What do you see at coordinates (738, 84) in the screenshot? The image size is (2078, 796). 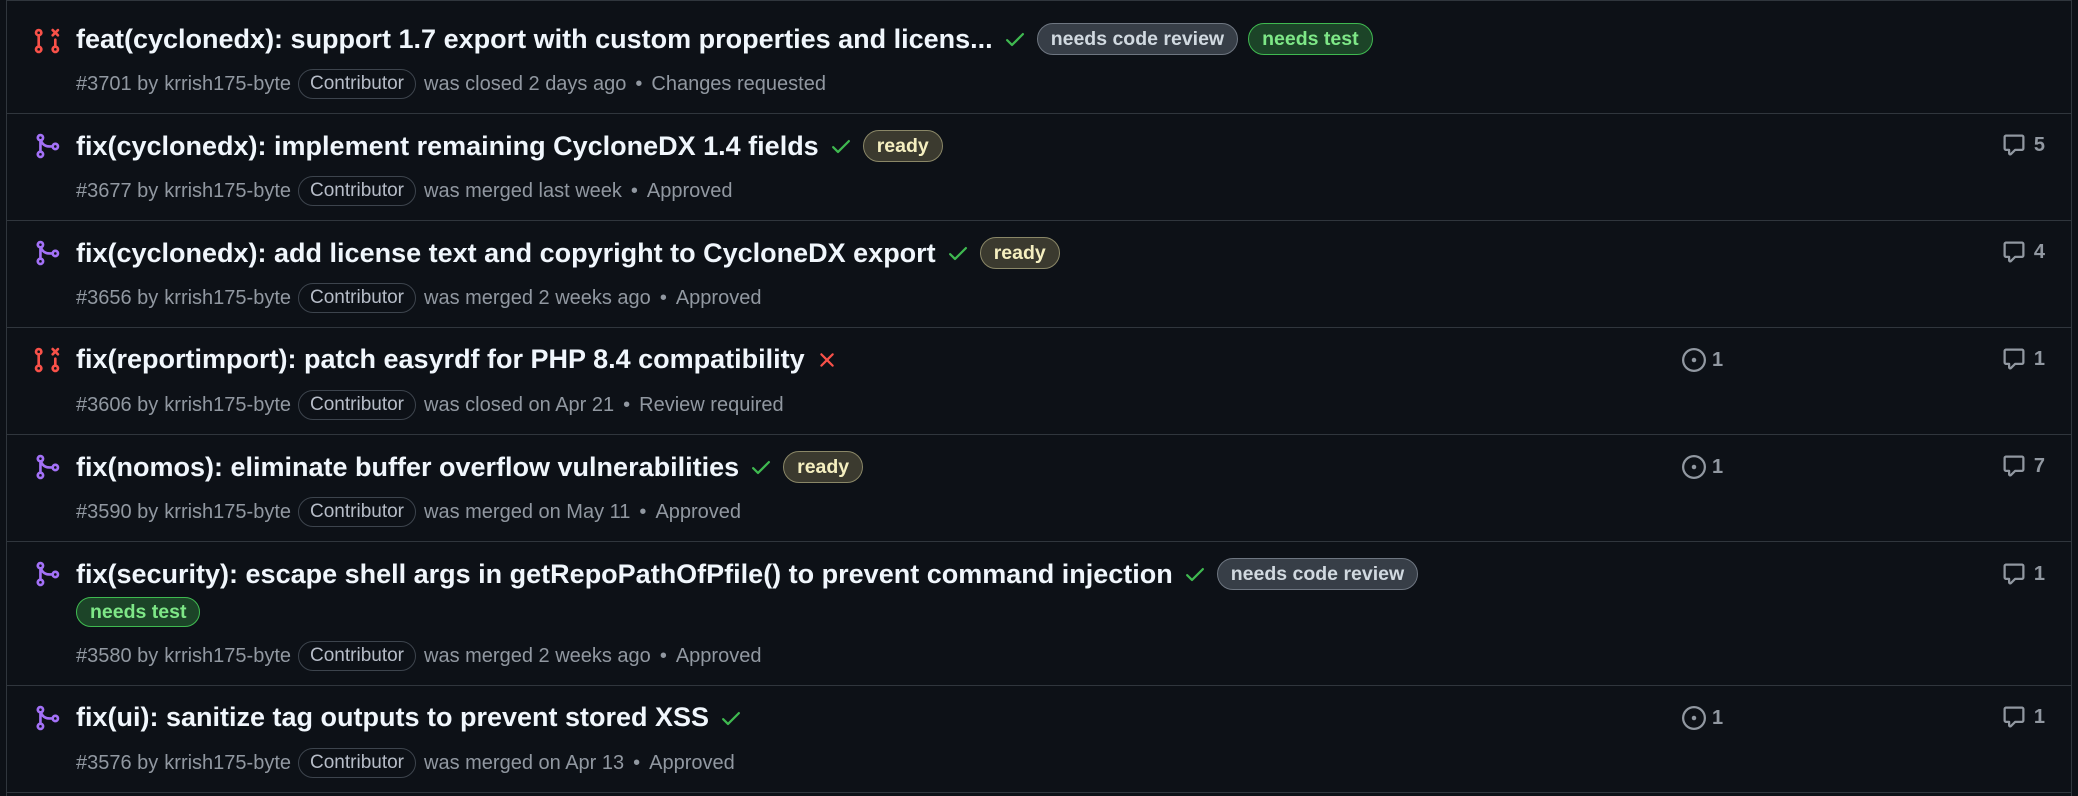 I see `review-status-link: Changes requested` at bounding box center [738, 84].